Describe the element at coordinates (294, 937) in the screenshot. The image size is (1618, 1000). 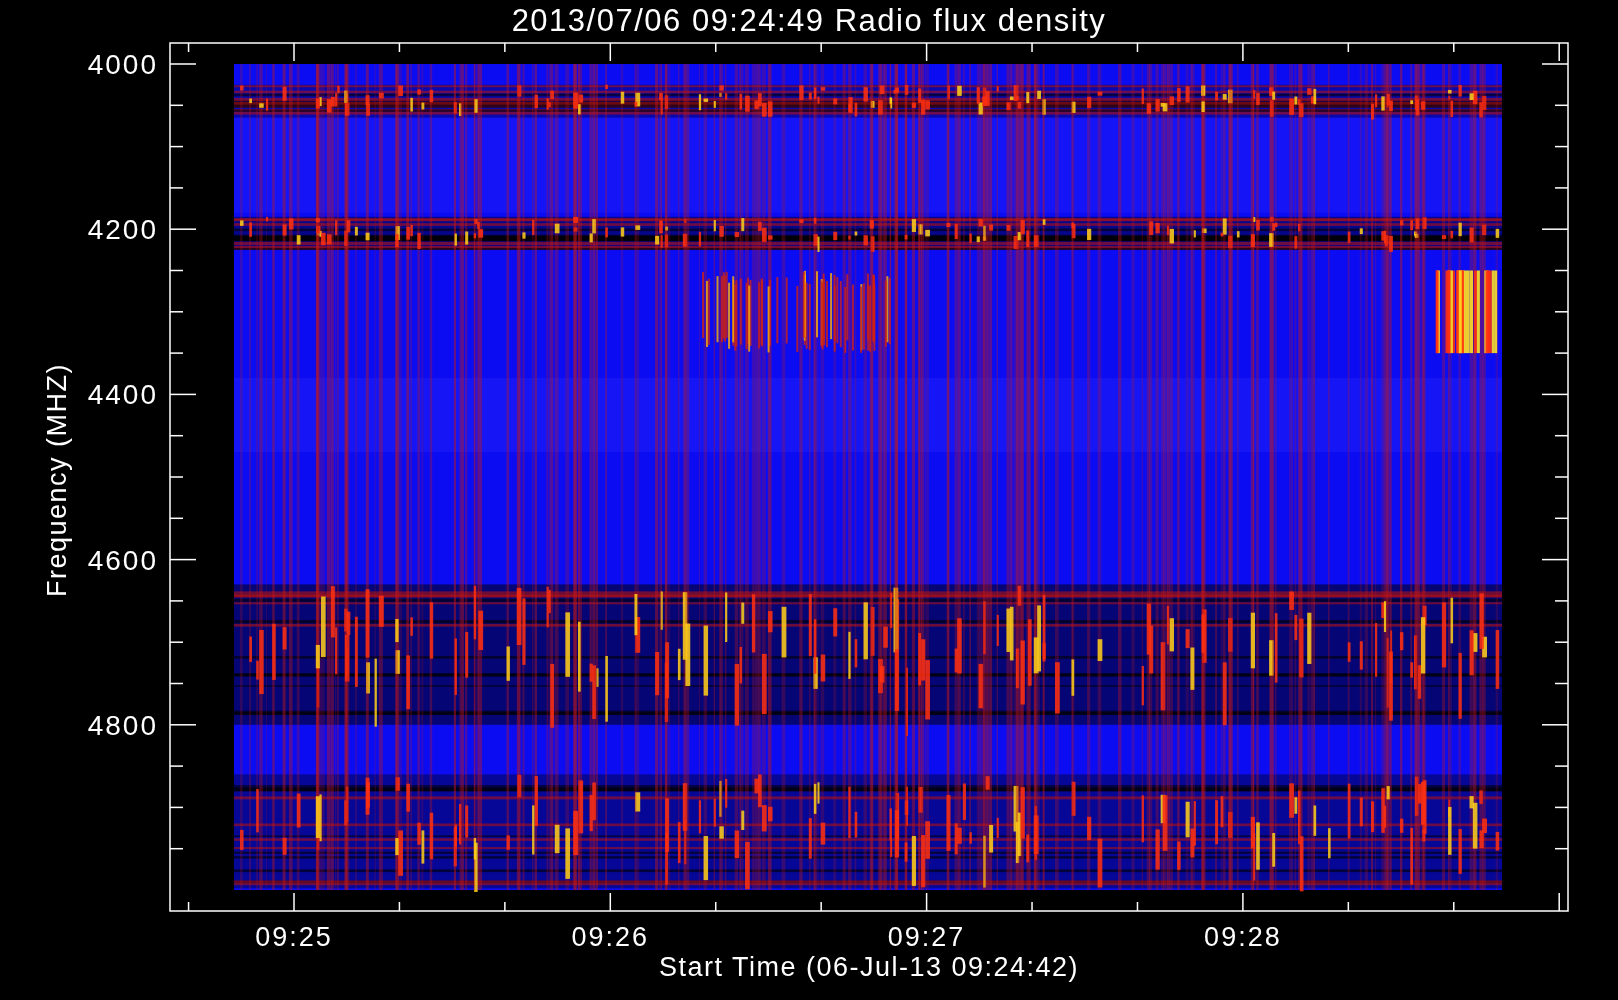
I see `x-tick-label: 09:25` at that location.